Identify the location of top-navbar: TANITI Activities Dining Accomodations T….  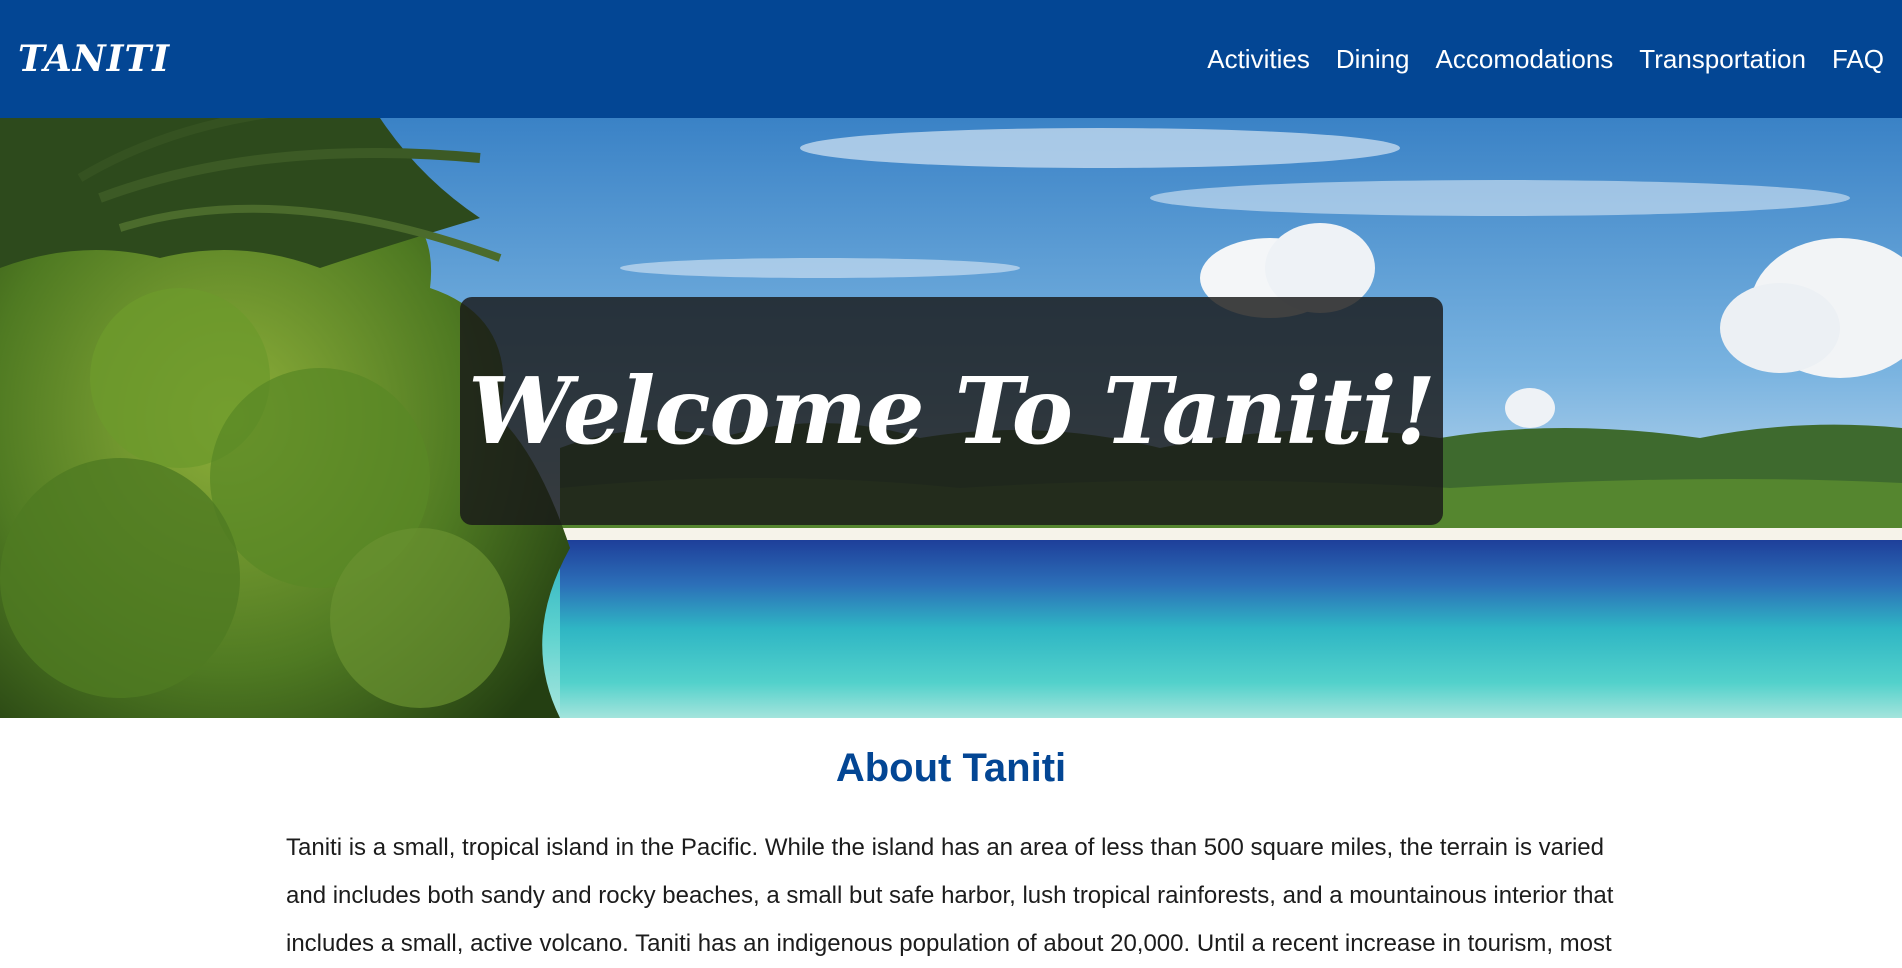
(951, 59).